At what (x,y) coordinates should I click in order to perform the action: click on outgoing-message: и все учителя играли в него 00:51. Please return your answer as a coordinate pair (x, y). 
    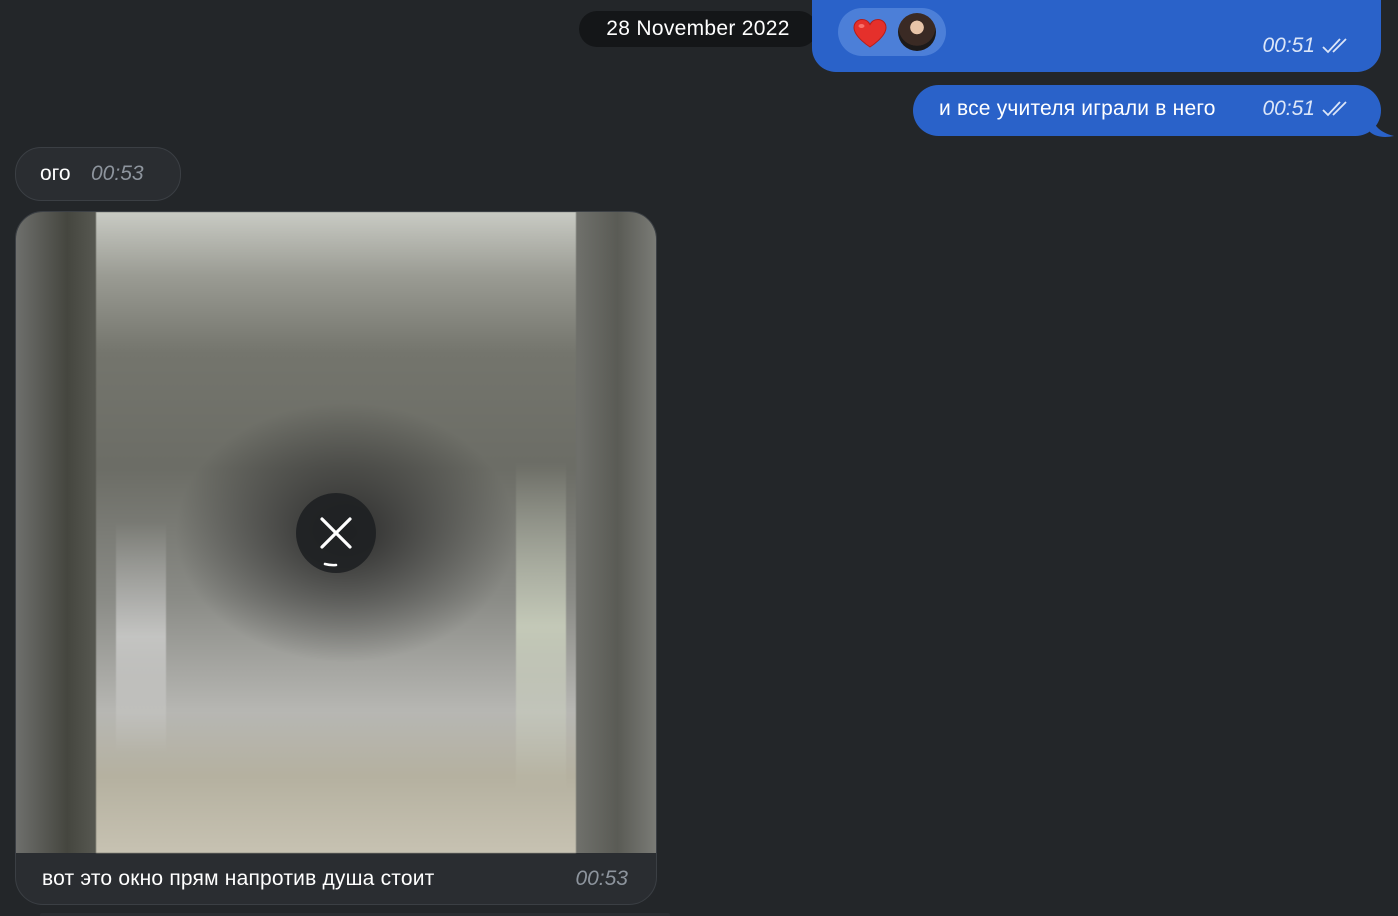
    Looking at the image, I should click on (1147, 110).